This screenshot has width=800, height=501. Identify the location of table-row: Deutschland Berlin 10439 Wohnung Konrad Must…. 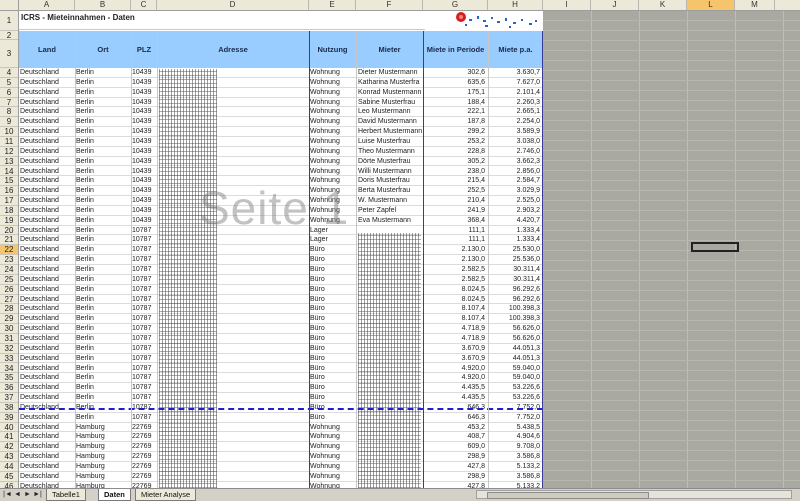
(281, 93).